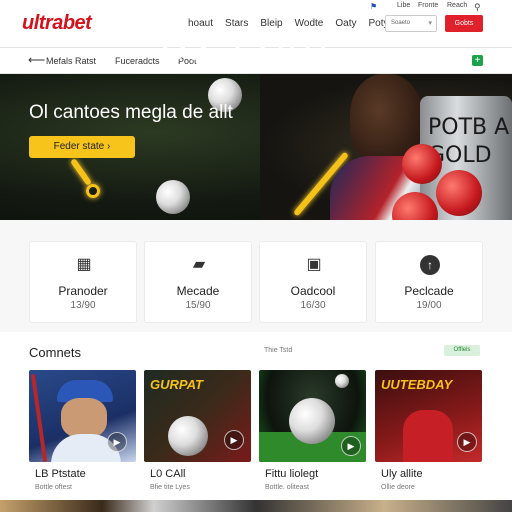 The height and width of the screenshot is (512, 512). I want to click on hero-cta-label: Feder state, so click(79, 146).